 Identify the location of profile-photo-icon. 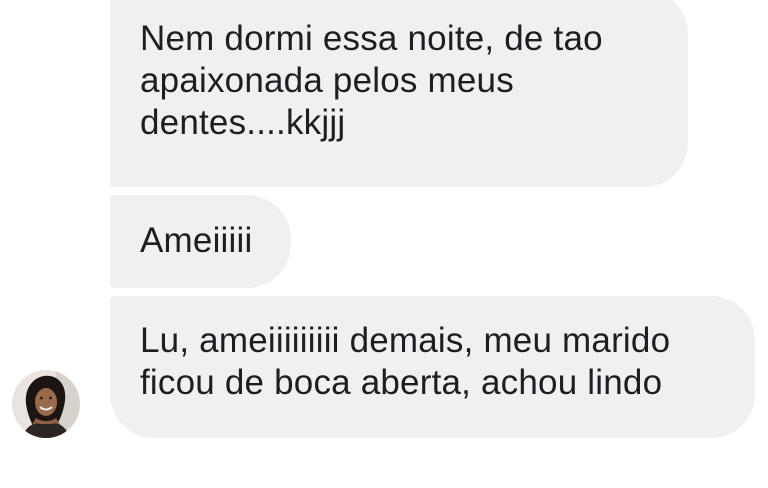
(46, 404).